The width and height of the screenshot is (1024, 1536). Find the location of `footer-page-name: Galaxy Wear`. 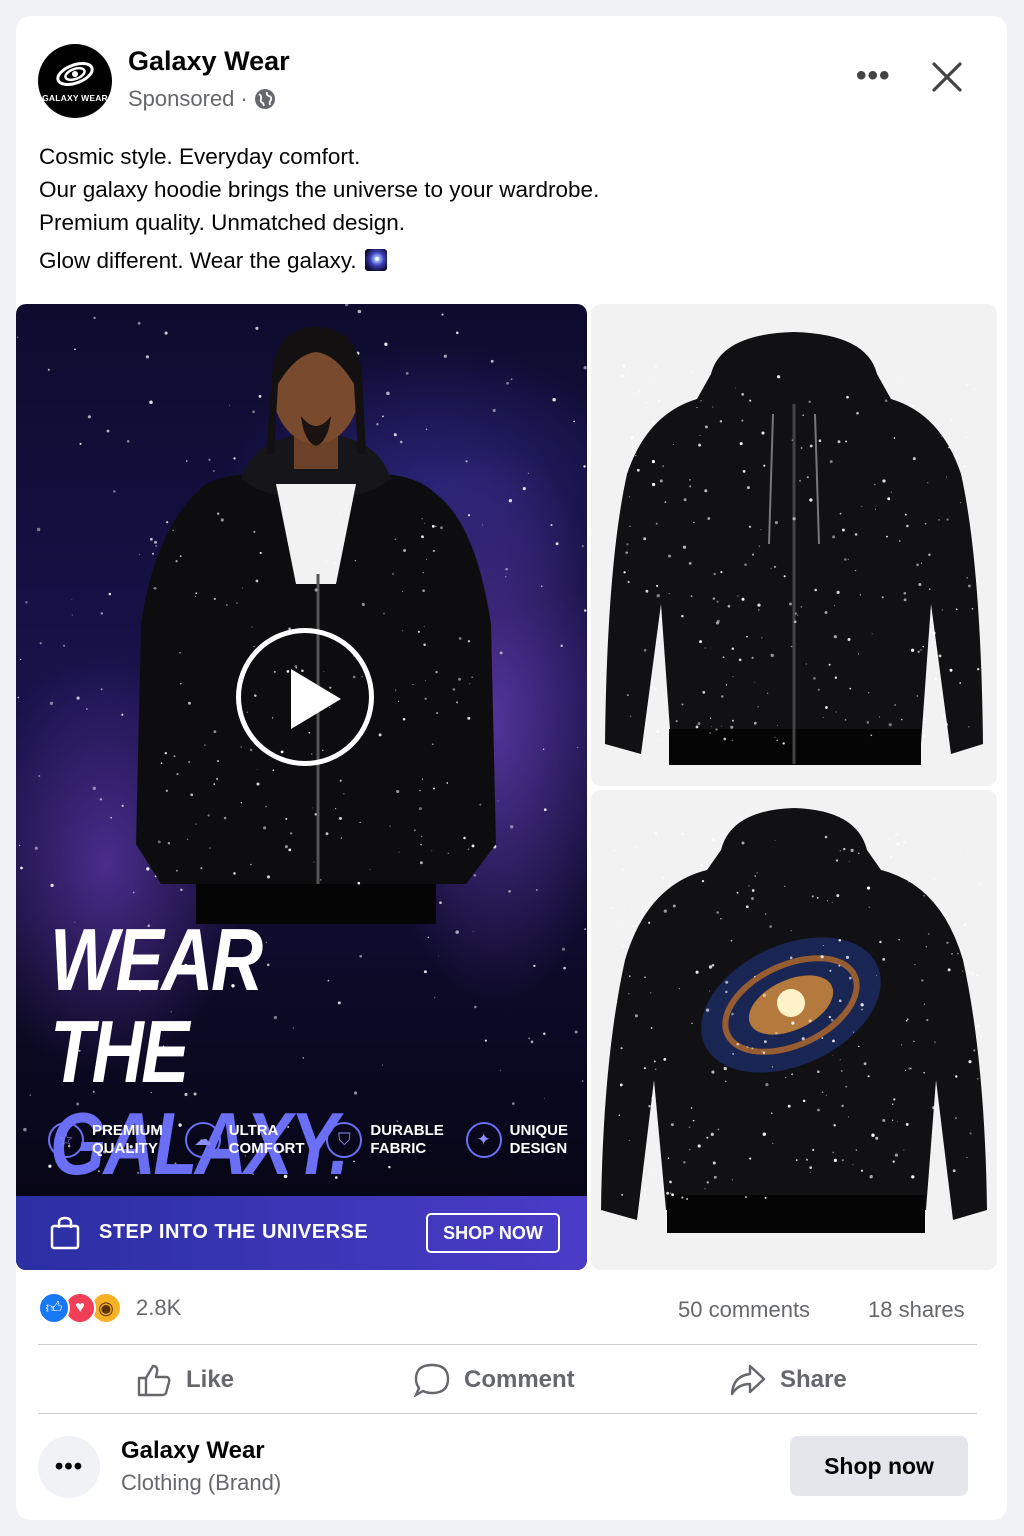

footer-page-name: Galaxy Wear is located at coordinates (193, 1451).